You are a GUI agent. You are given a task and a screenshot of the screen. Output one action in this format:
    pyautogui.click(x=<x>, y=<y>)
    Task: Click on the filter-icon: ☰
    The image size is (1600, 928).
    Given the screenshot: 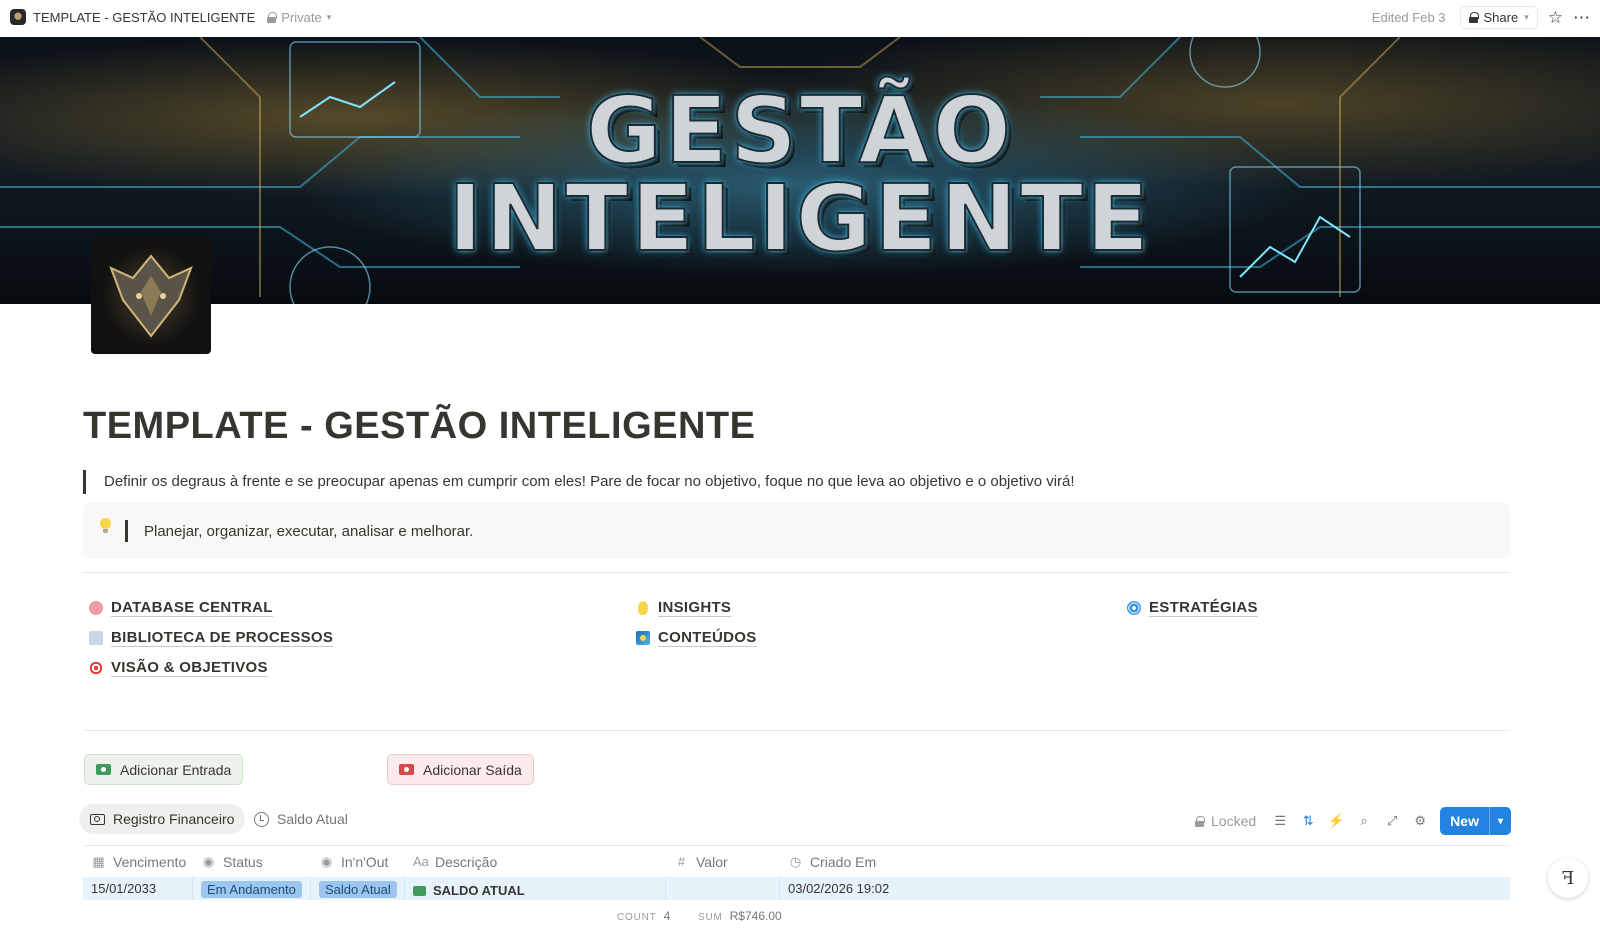 What is the action you would take?
    pyautogui.click(x=1280, y=821)
    